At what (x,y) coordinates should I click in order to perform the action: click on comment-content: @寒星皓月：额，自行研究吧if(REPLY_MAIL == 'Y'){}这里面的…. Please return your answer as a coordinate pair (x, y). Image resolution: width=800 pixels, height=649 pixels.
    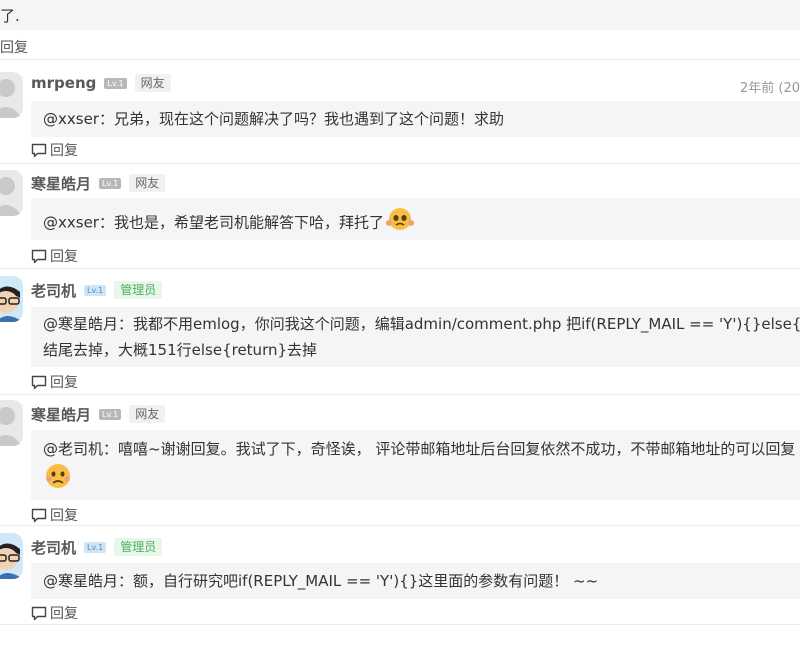
    Looking at the image, I should click on (415, 581).